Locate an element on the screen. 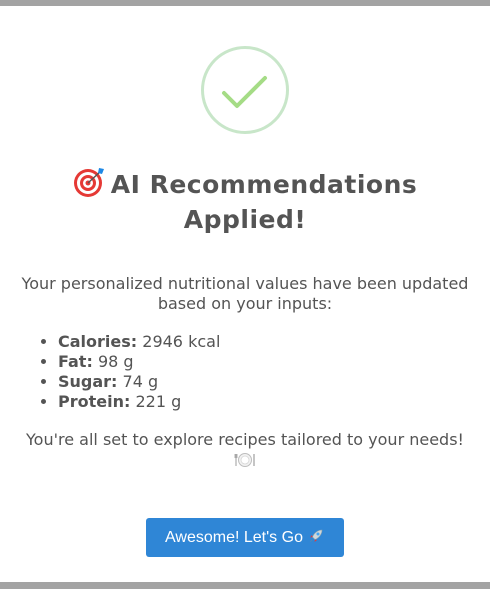 The width and height of the screenshot is (490, 589). nutrient-label: Calories: is located at coordinates (98, 341).